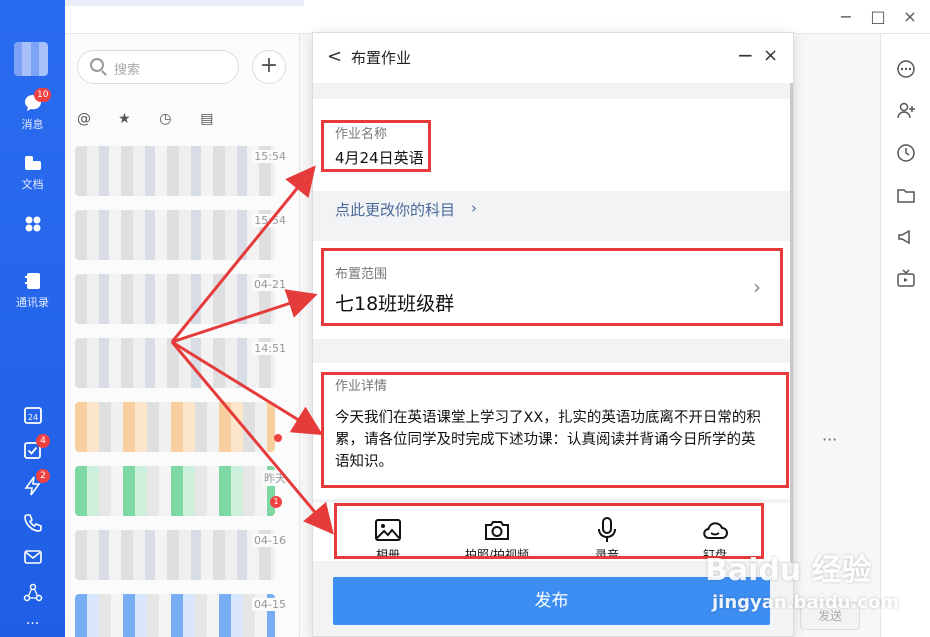 Image resolution: width=930 pixels, height=637 pixels. What do you see at coordinates (906, 153) in the screenshot?
I see `history-icon` at bounding box center [906, 153].